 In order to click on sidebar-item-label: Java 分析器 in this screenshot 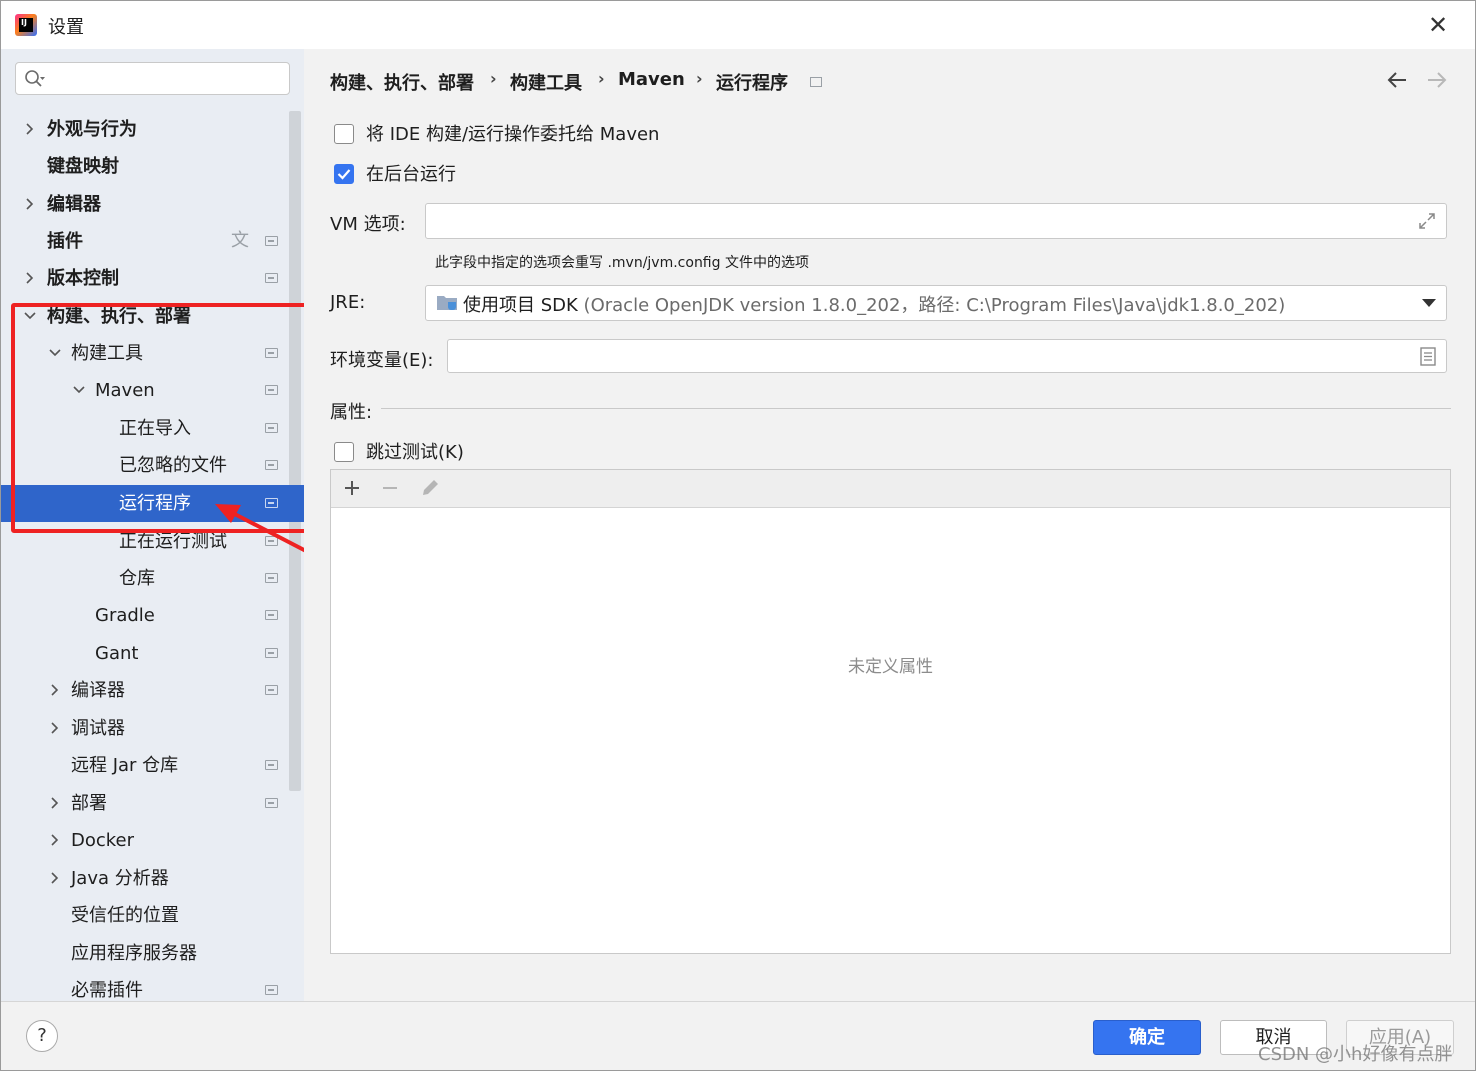, I will do `click(120, 878)`.